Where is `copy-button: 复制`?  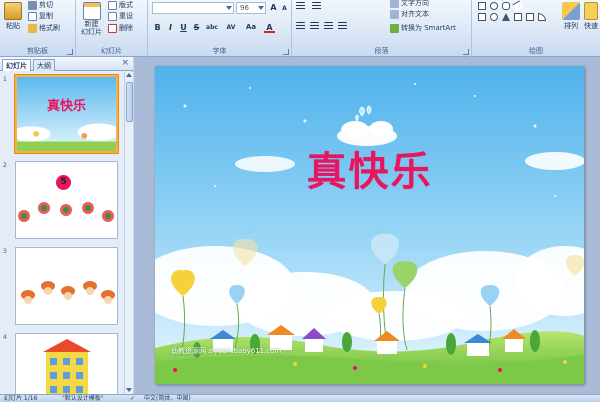
copy-button: 复制 is located at coordinates (40, 16).